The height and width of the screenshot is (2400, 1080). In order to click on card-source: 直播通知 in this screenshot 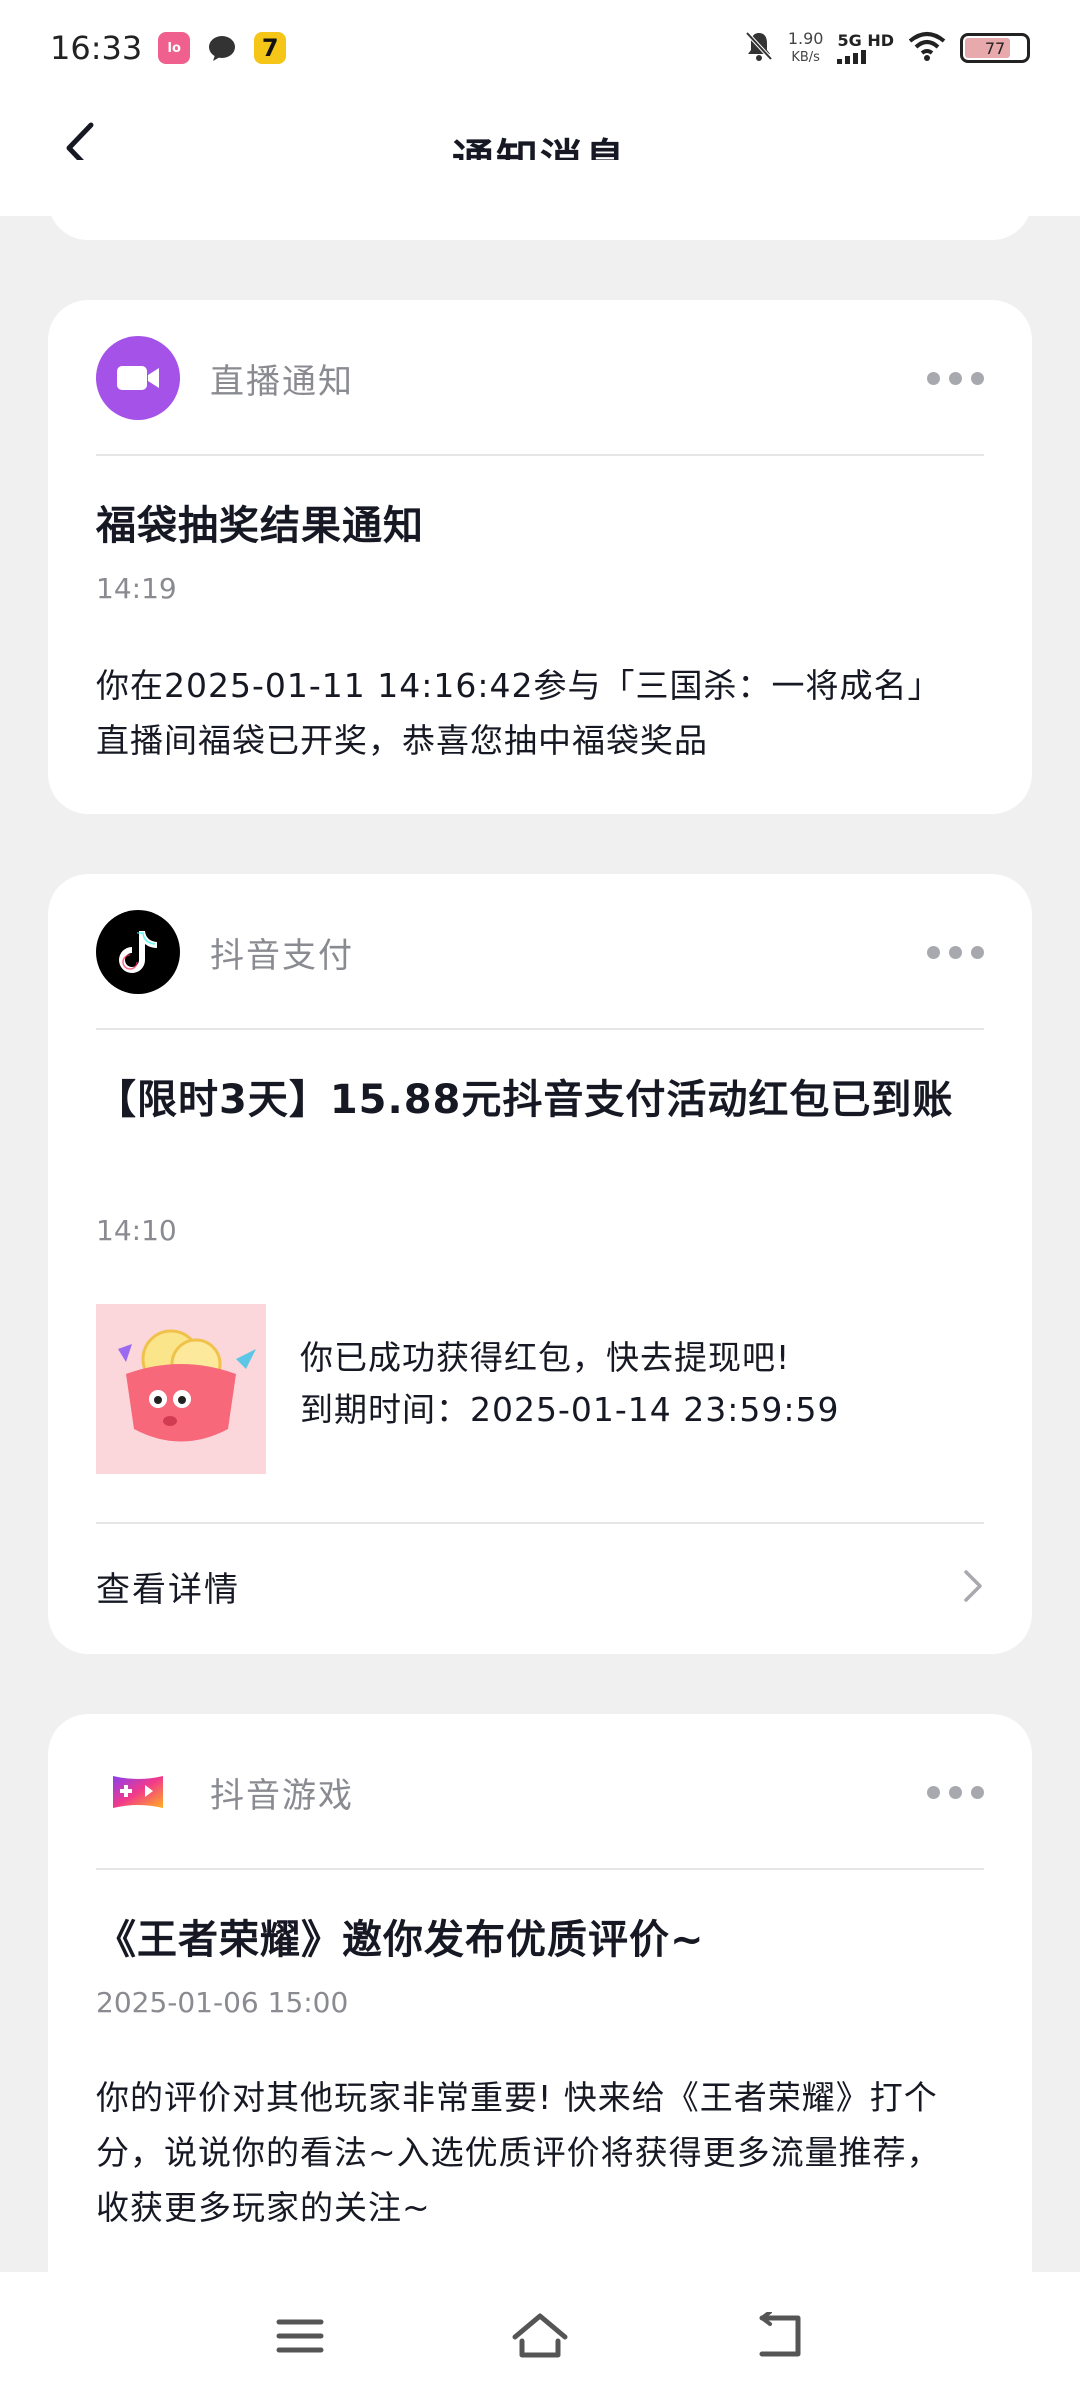, I will do `click(282, 381)`.